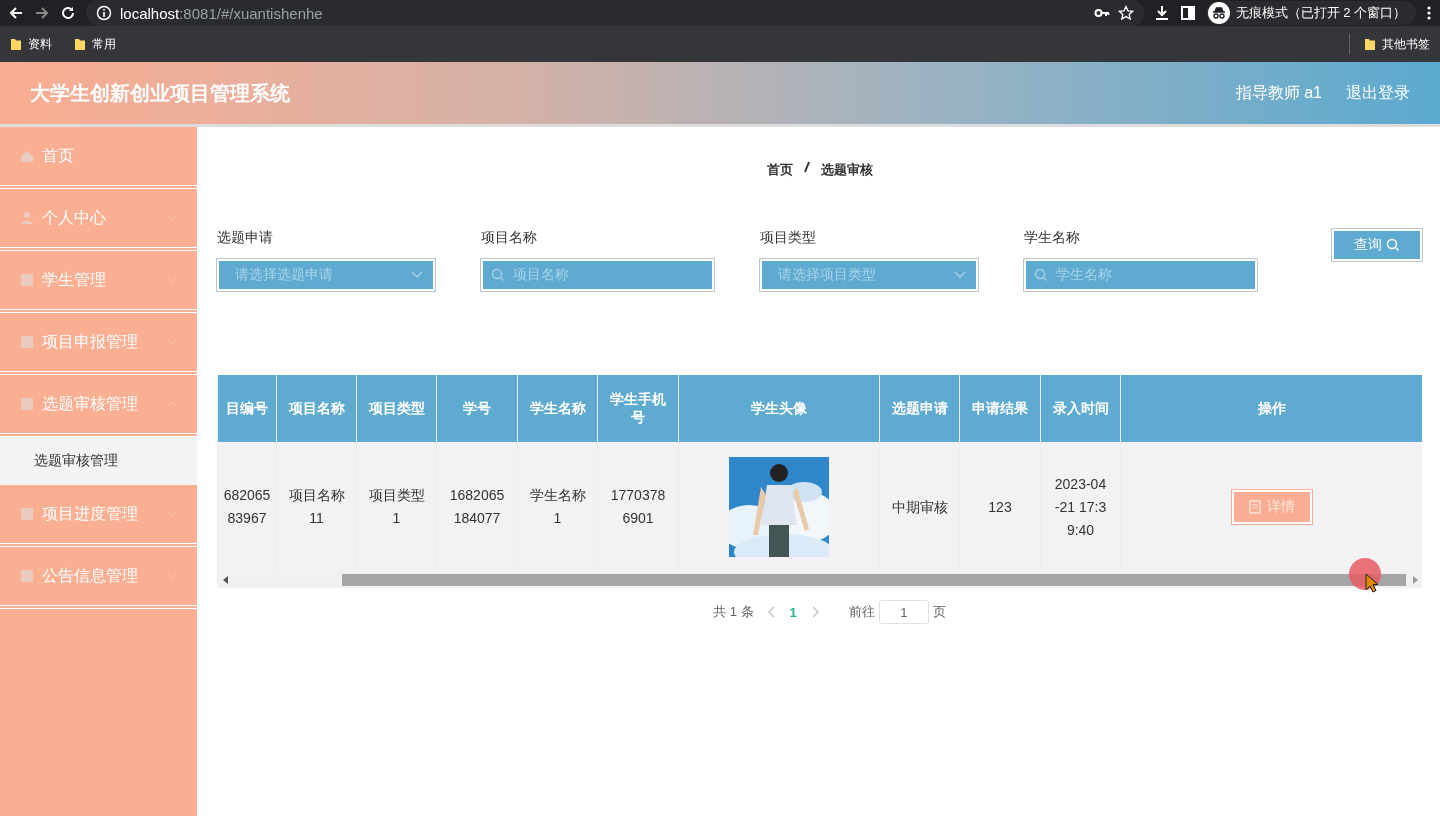 This screenshot has height=816, width=1440. Describe the element at coordinates (1254, 507) in the screenshot. I see `document-icon` at that location.